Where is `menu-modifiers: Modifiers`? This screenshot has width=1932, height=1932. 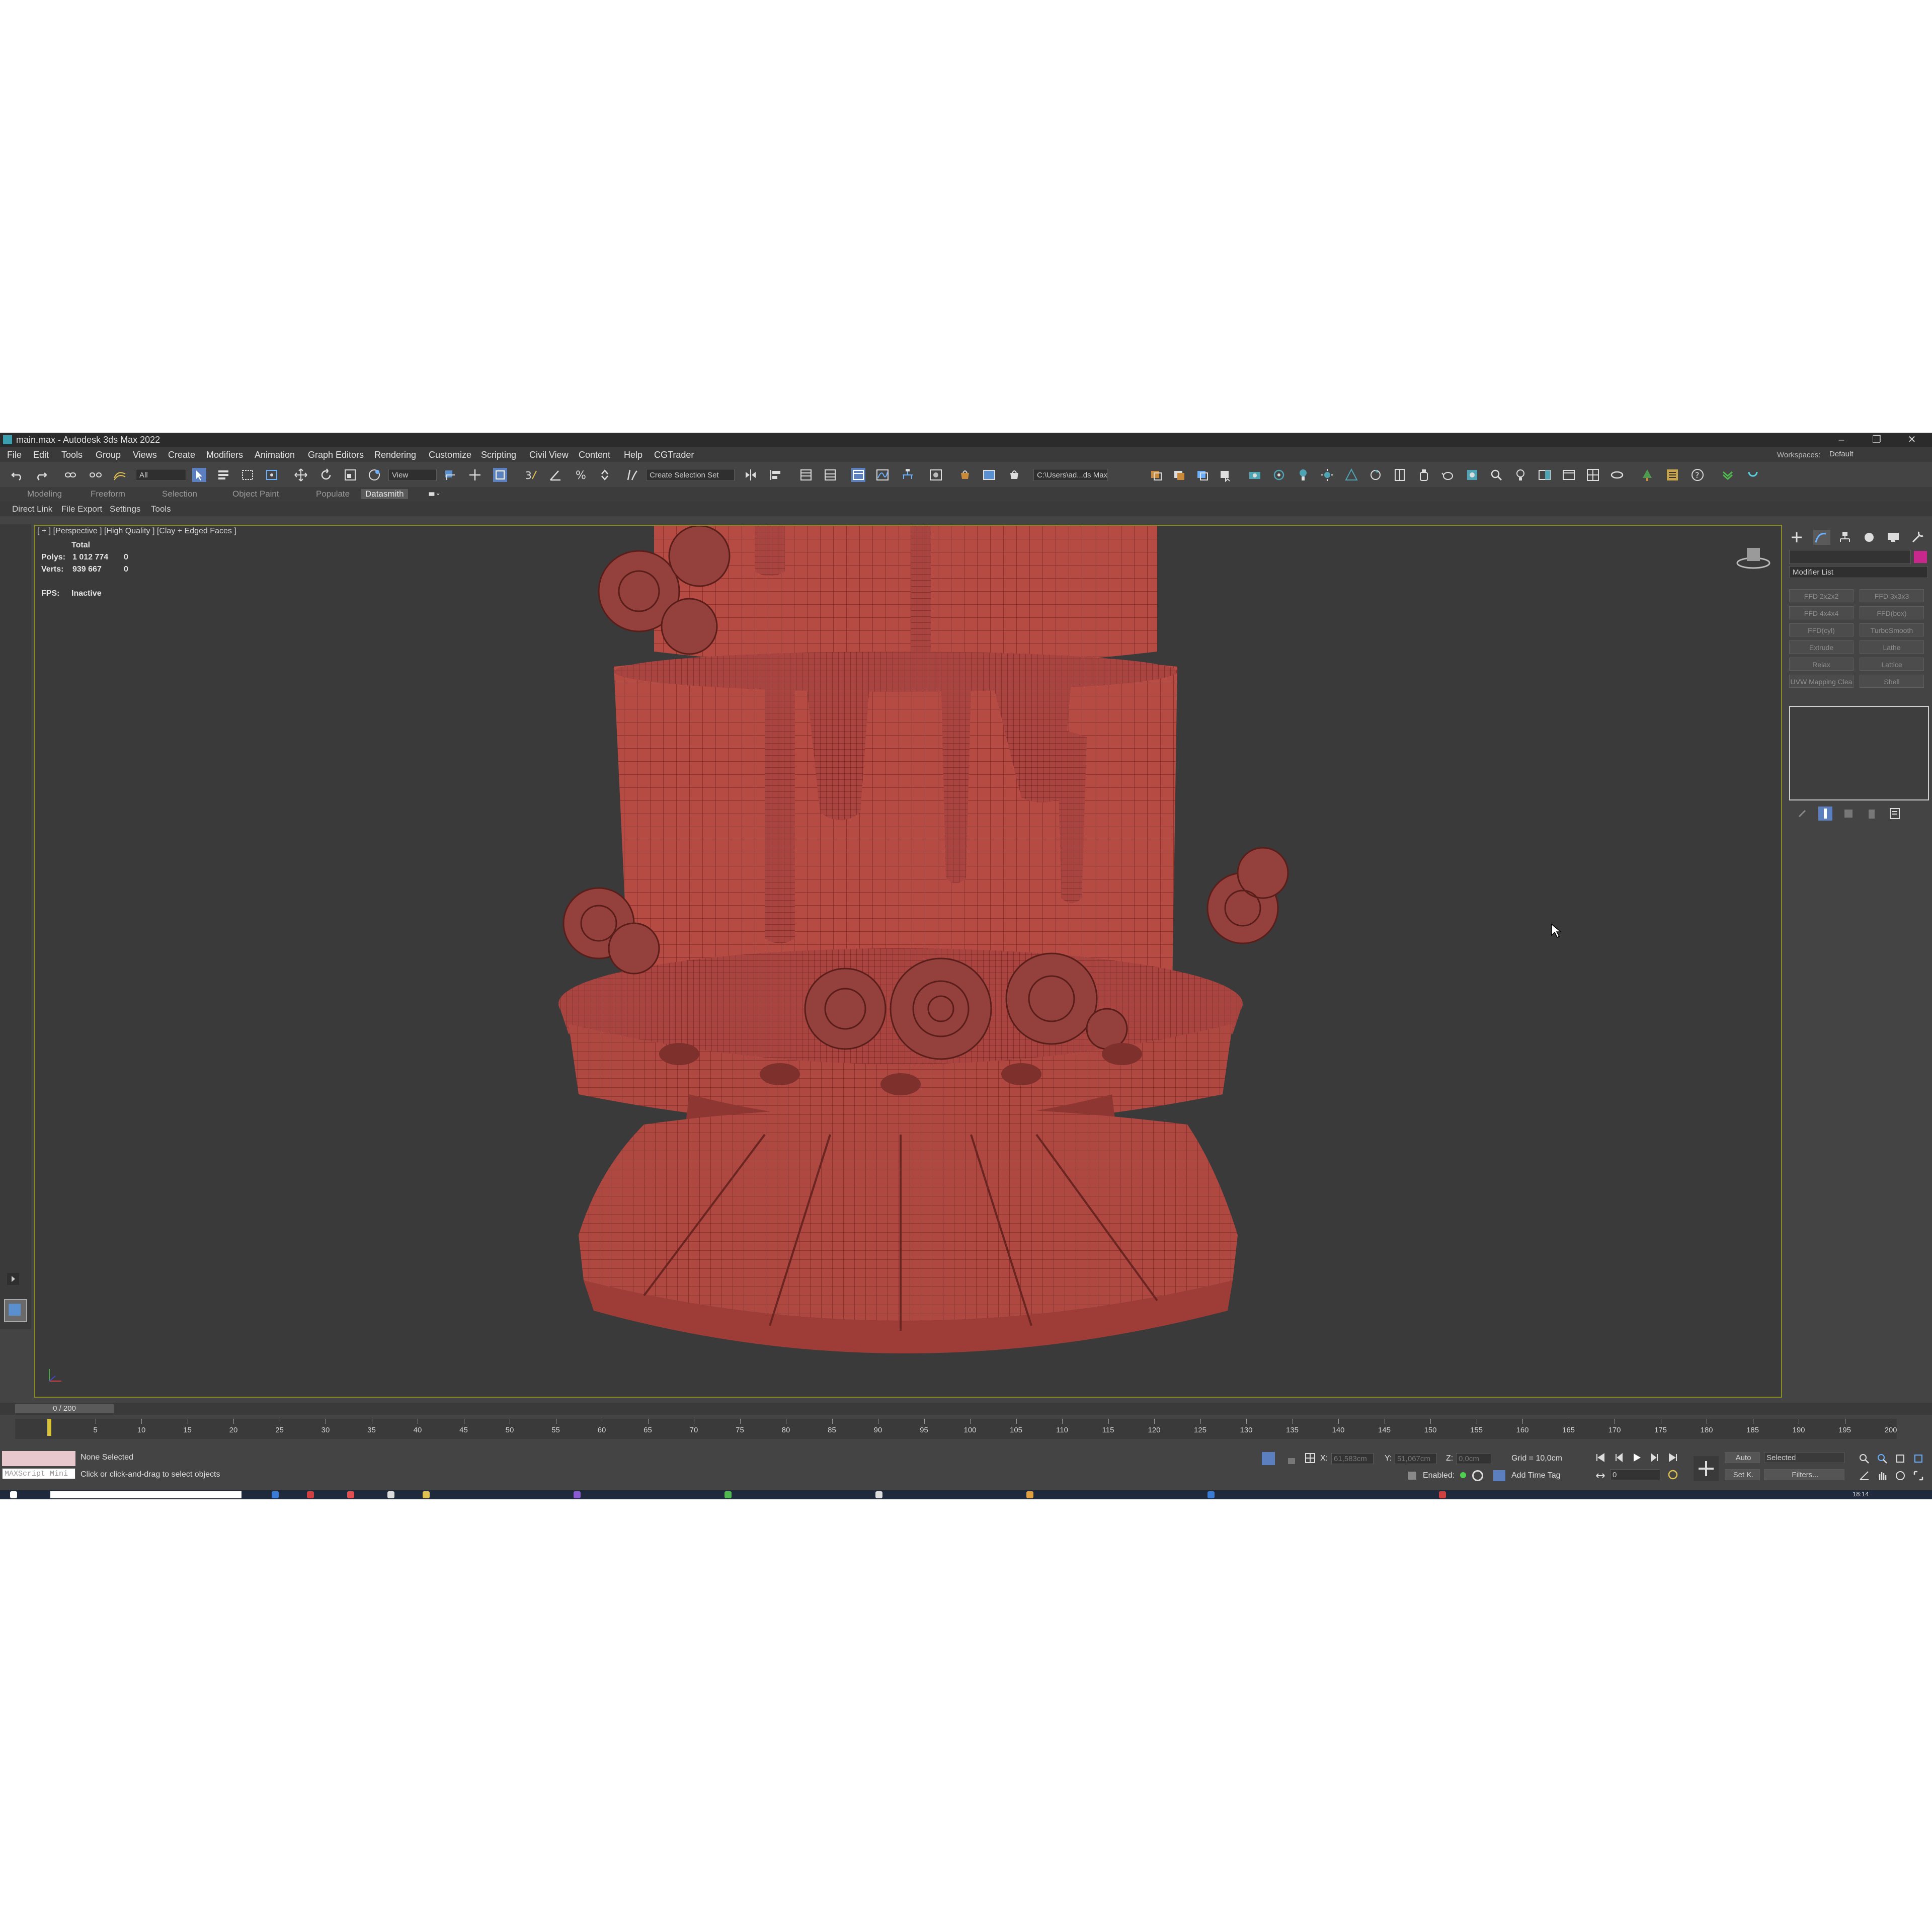 menu-modifiers: Modifiers is located at coordinates (224, 455).